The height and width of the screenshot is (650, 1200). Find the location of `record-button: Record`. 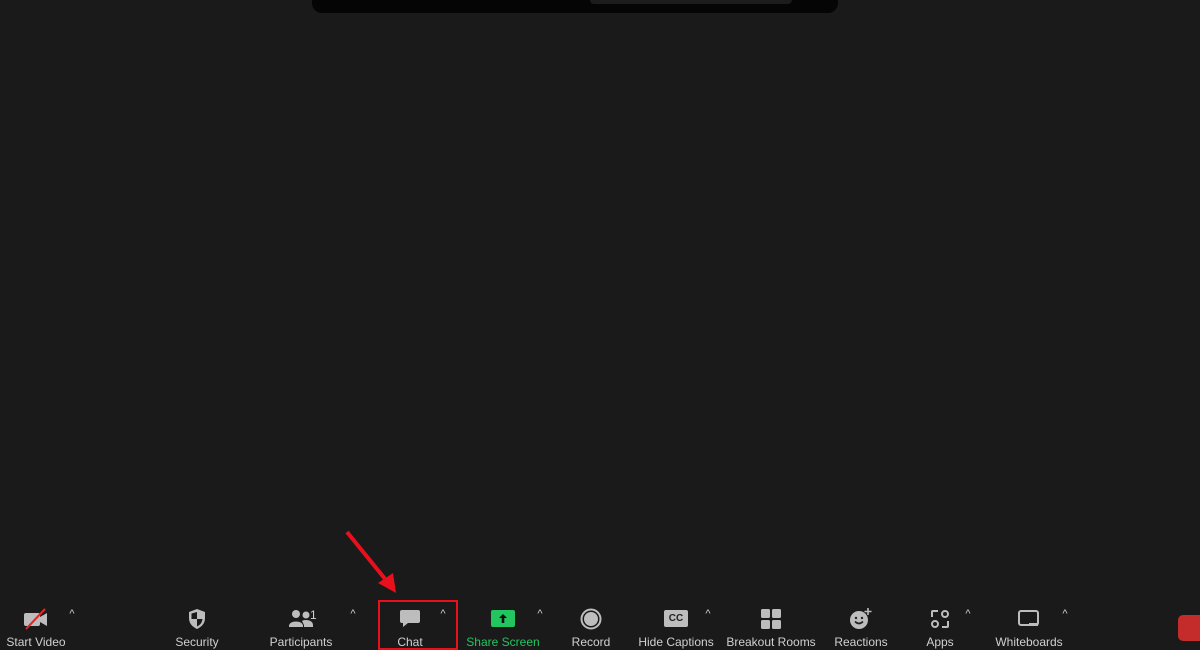

record-button: Record is located at coordinates (591, 627).